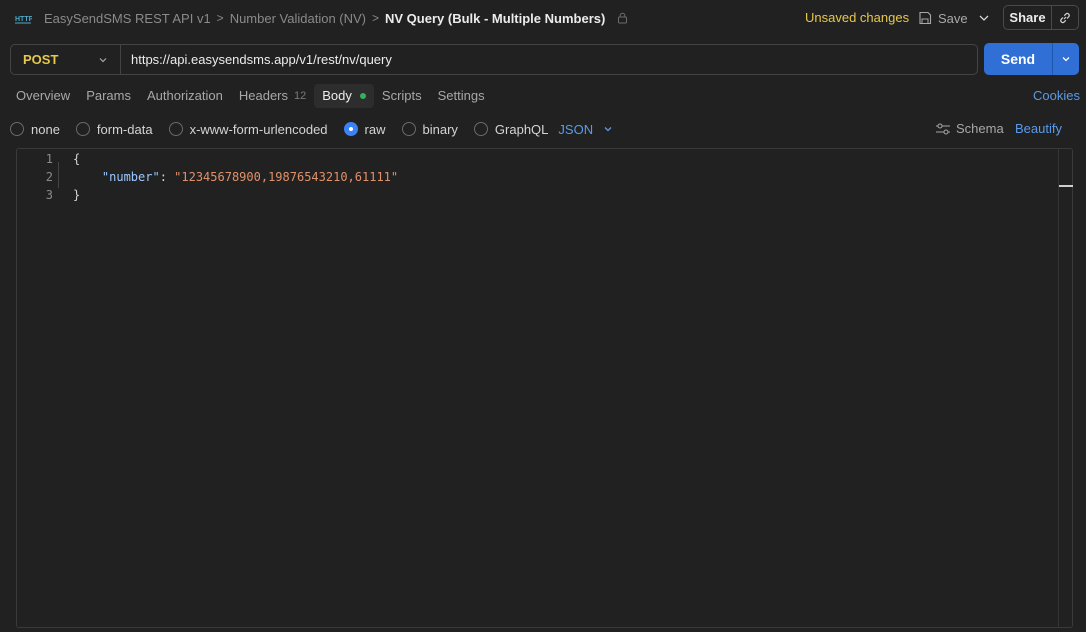 The height and width of the screenshot is (632, 1086). Describe the element at coordinates (337, 95) in the screenshot. I see `tab-label: Body` at that location.